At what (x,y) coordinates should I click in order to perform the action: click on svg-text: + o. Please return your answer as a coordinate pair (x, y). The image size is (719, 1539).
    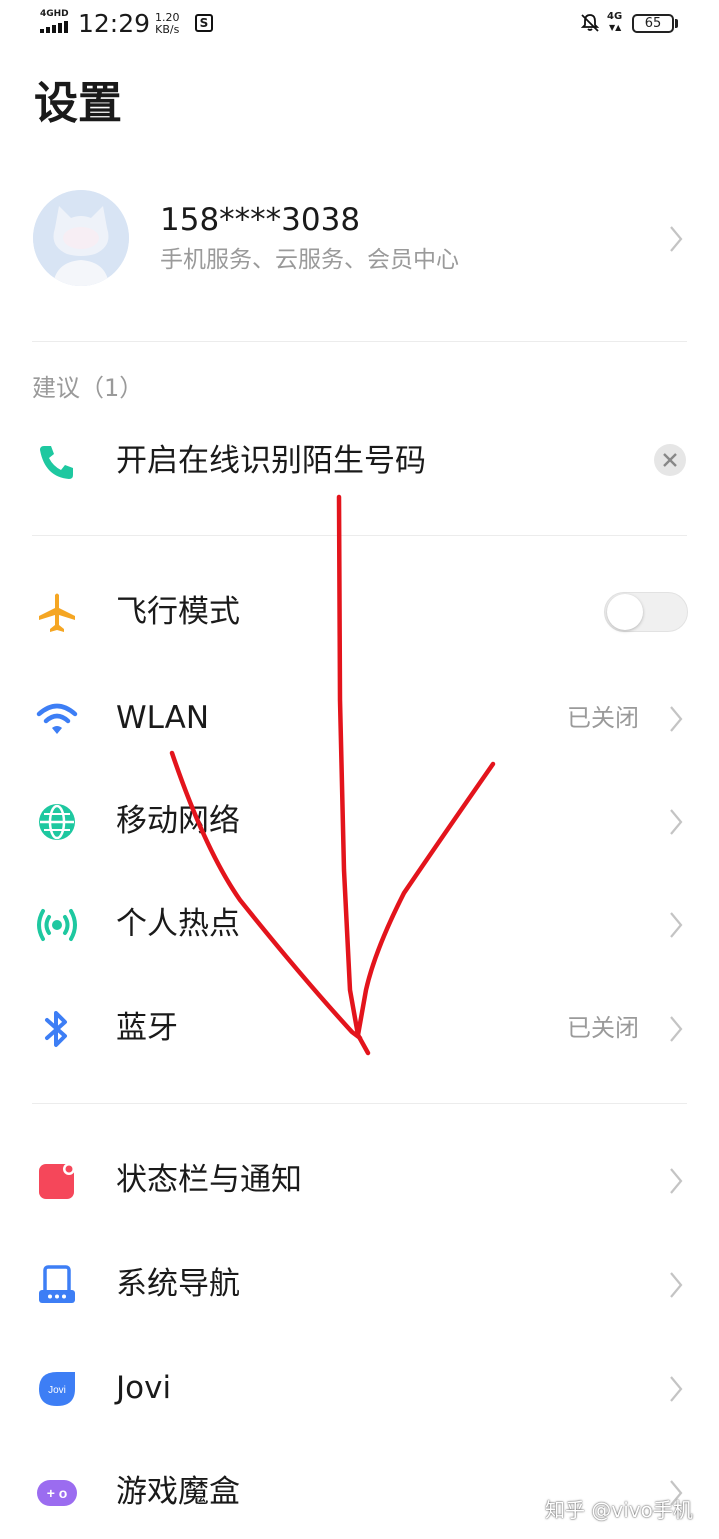
    Looking at the image, I should click on (57, 1493).